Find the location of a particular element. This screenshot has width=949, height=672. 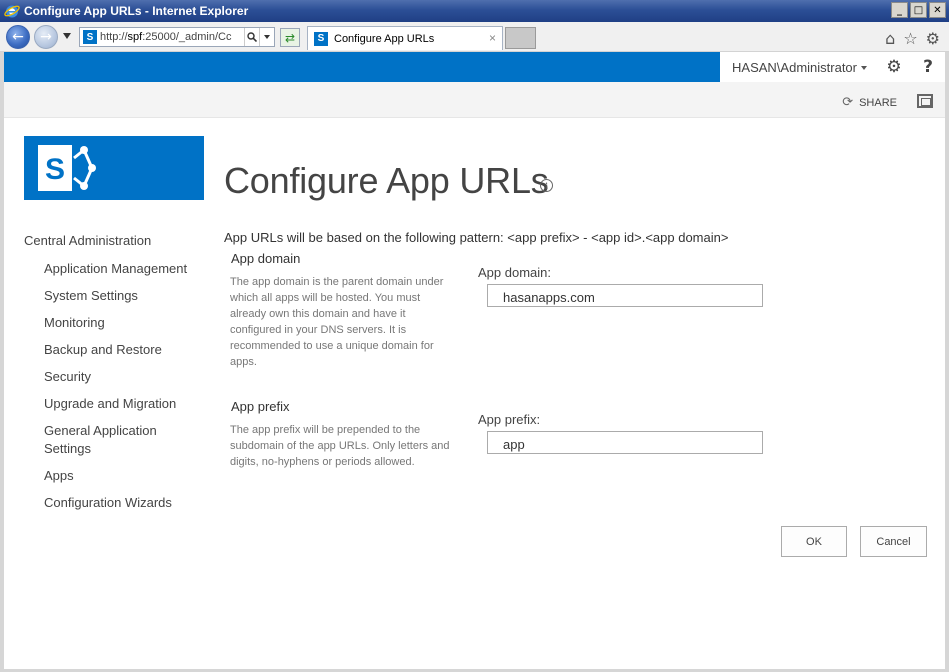

window-controls: _ □ ✕ is located at coordinates (918, 10).